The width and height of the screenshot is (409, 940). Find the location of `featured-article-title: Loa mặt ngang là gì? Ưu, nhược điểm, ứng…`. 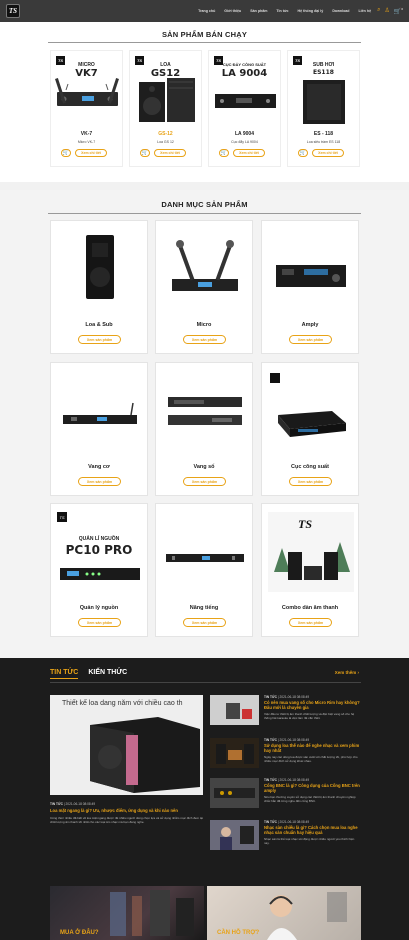

featured-article-title: Loa mặt ngang là gì? Ưu, nhược điểm, ứng… is located at coordinates (127, 810).